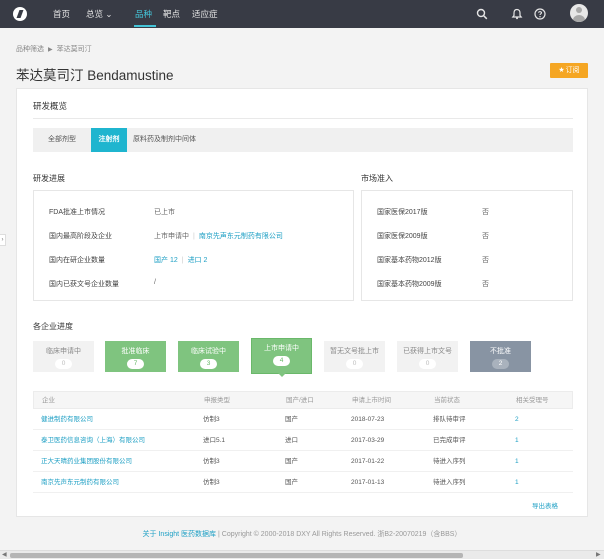 This screenshot has height=559, width=604. I want to click on stage-clinical-application: 临床申请中 0, so click(63, 356).